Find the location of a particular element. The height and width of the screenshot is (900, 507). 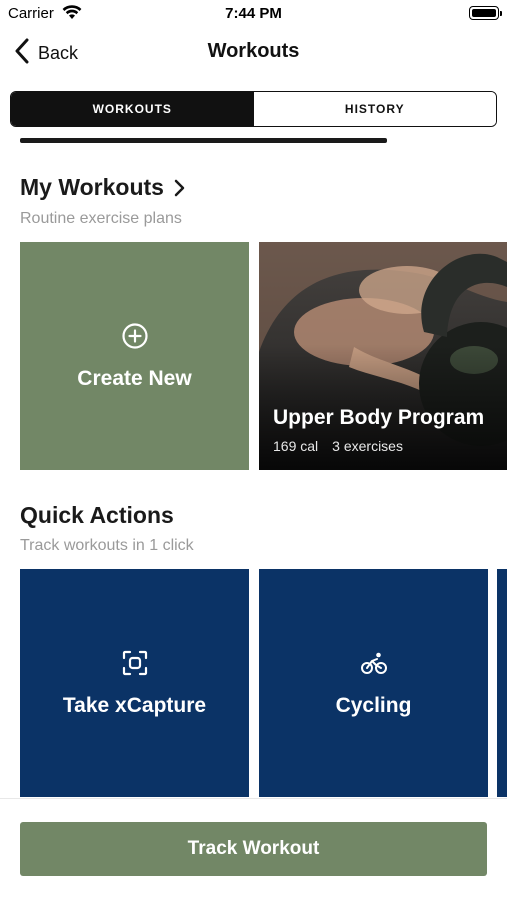

take-xcapture-card: Take xCapture is located at coordinates (134, 683).